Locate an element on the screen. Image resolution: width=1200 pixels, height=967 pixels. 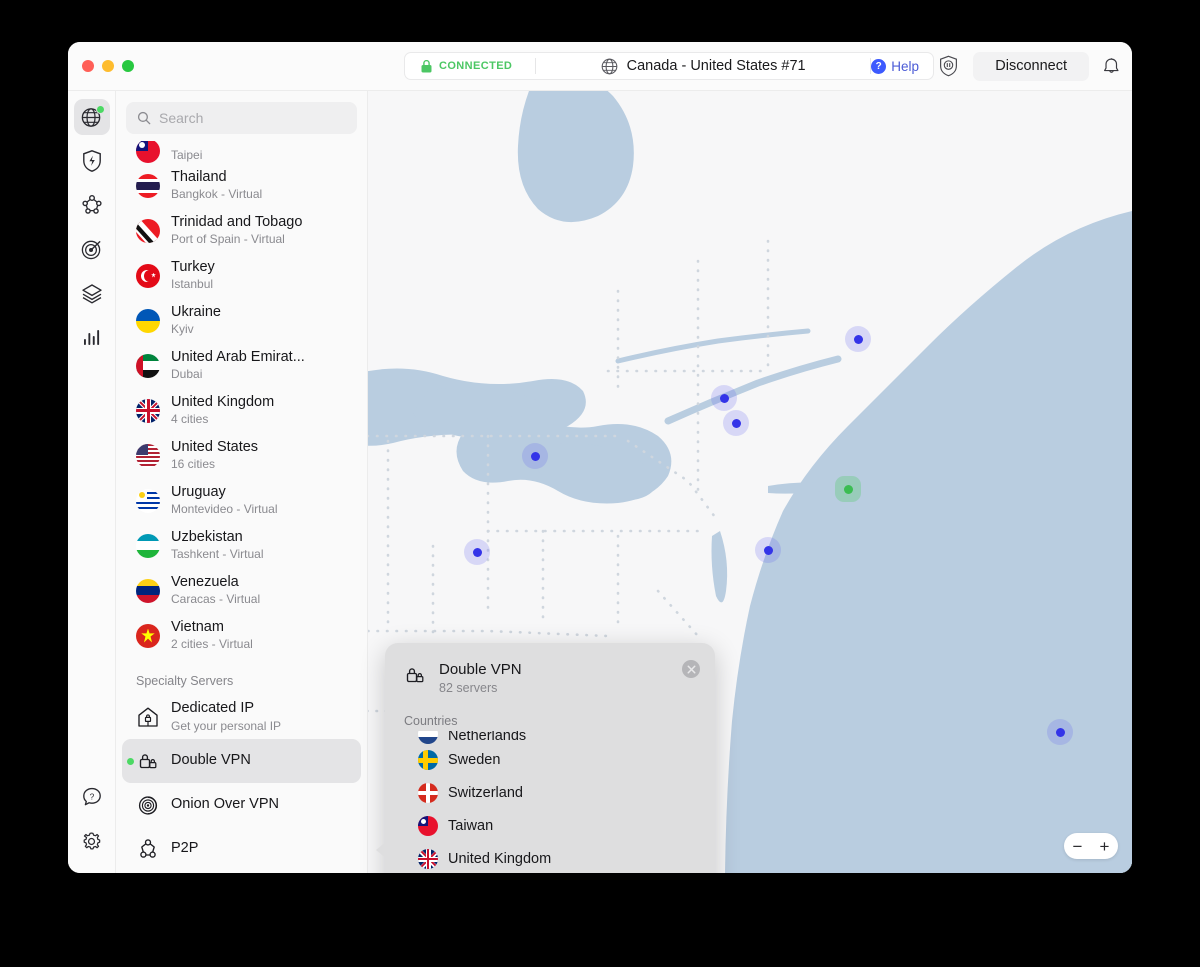
popup-list-item-taiwan: Taiwan is located at coordinates (555, 826).